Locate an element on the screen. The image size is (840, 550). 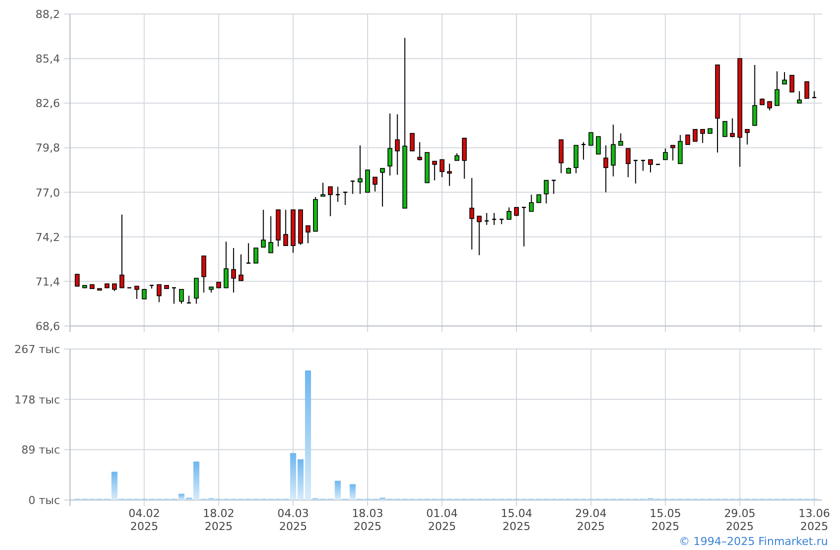
axis-label: 82,6 is located at coordinates (48, 103).